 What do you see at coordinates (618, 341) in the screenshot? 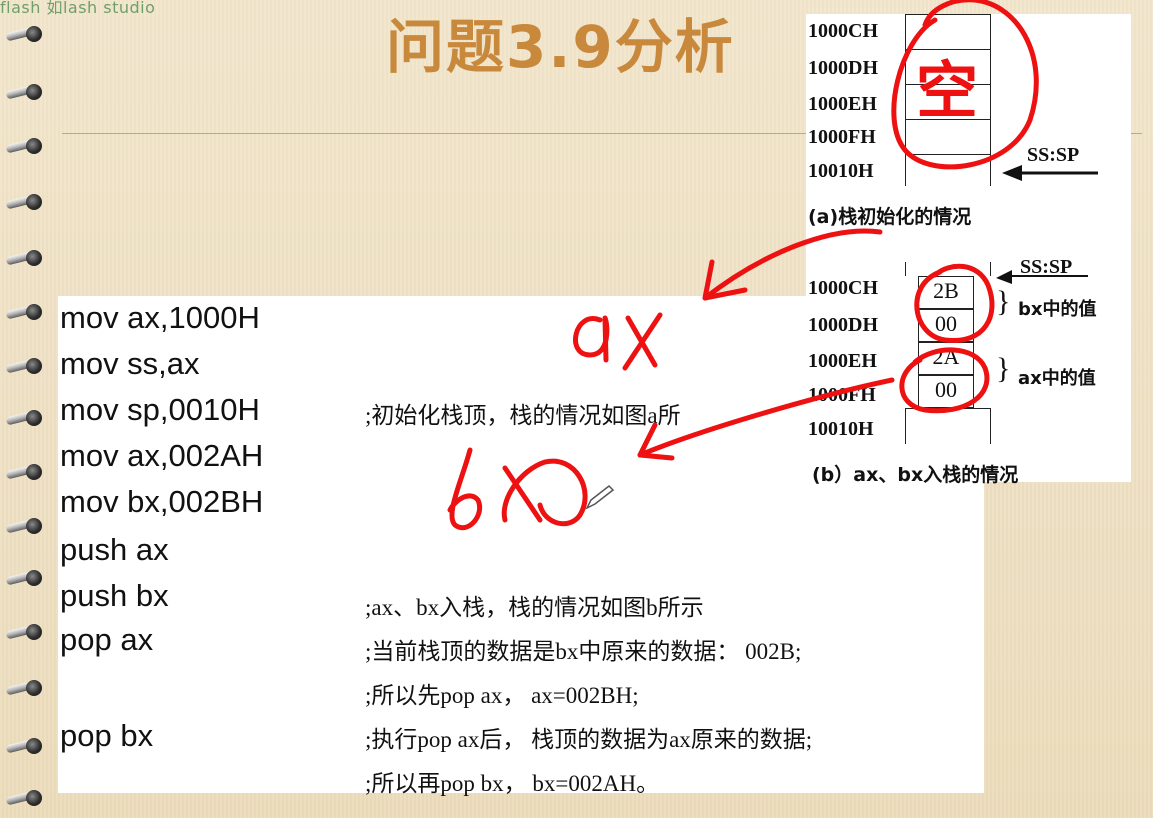
I see `handwriting-ax` at bounding box center [618, 341].